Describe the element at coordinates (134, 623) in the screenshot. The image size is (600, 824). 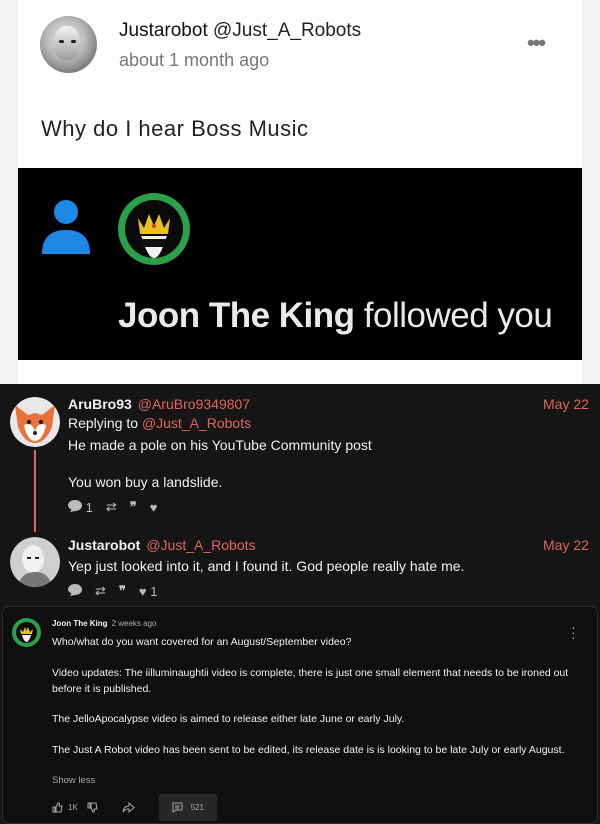
I see `comment-time: 2 weeks ago` at that location.